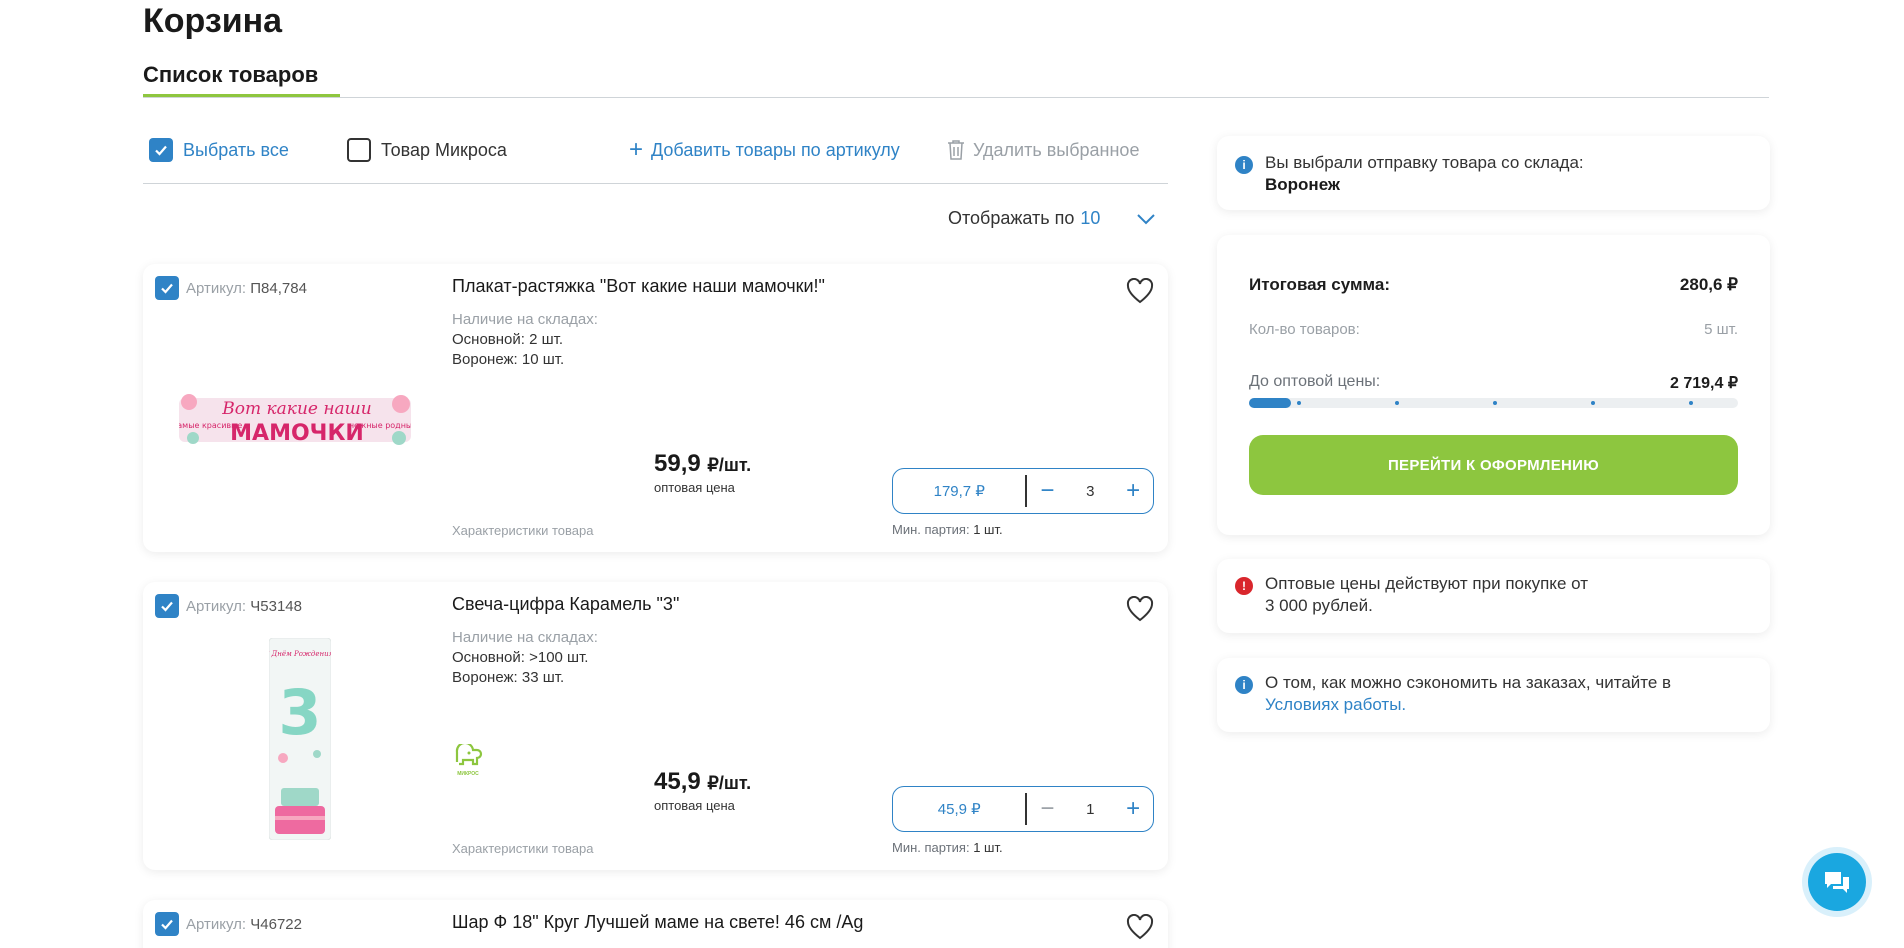 The image size is (1904, 948). Describe the element at coordinates (1302, 184) in the screenshot. I see `warehouse-name: Воронеж` at that location.